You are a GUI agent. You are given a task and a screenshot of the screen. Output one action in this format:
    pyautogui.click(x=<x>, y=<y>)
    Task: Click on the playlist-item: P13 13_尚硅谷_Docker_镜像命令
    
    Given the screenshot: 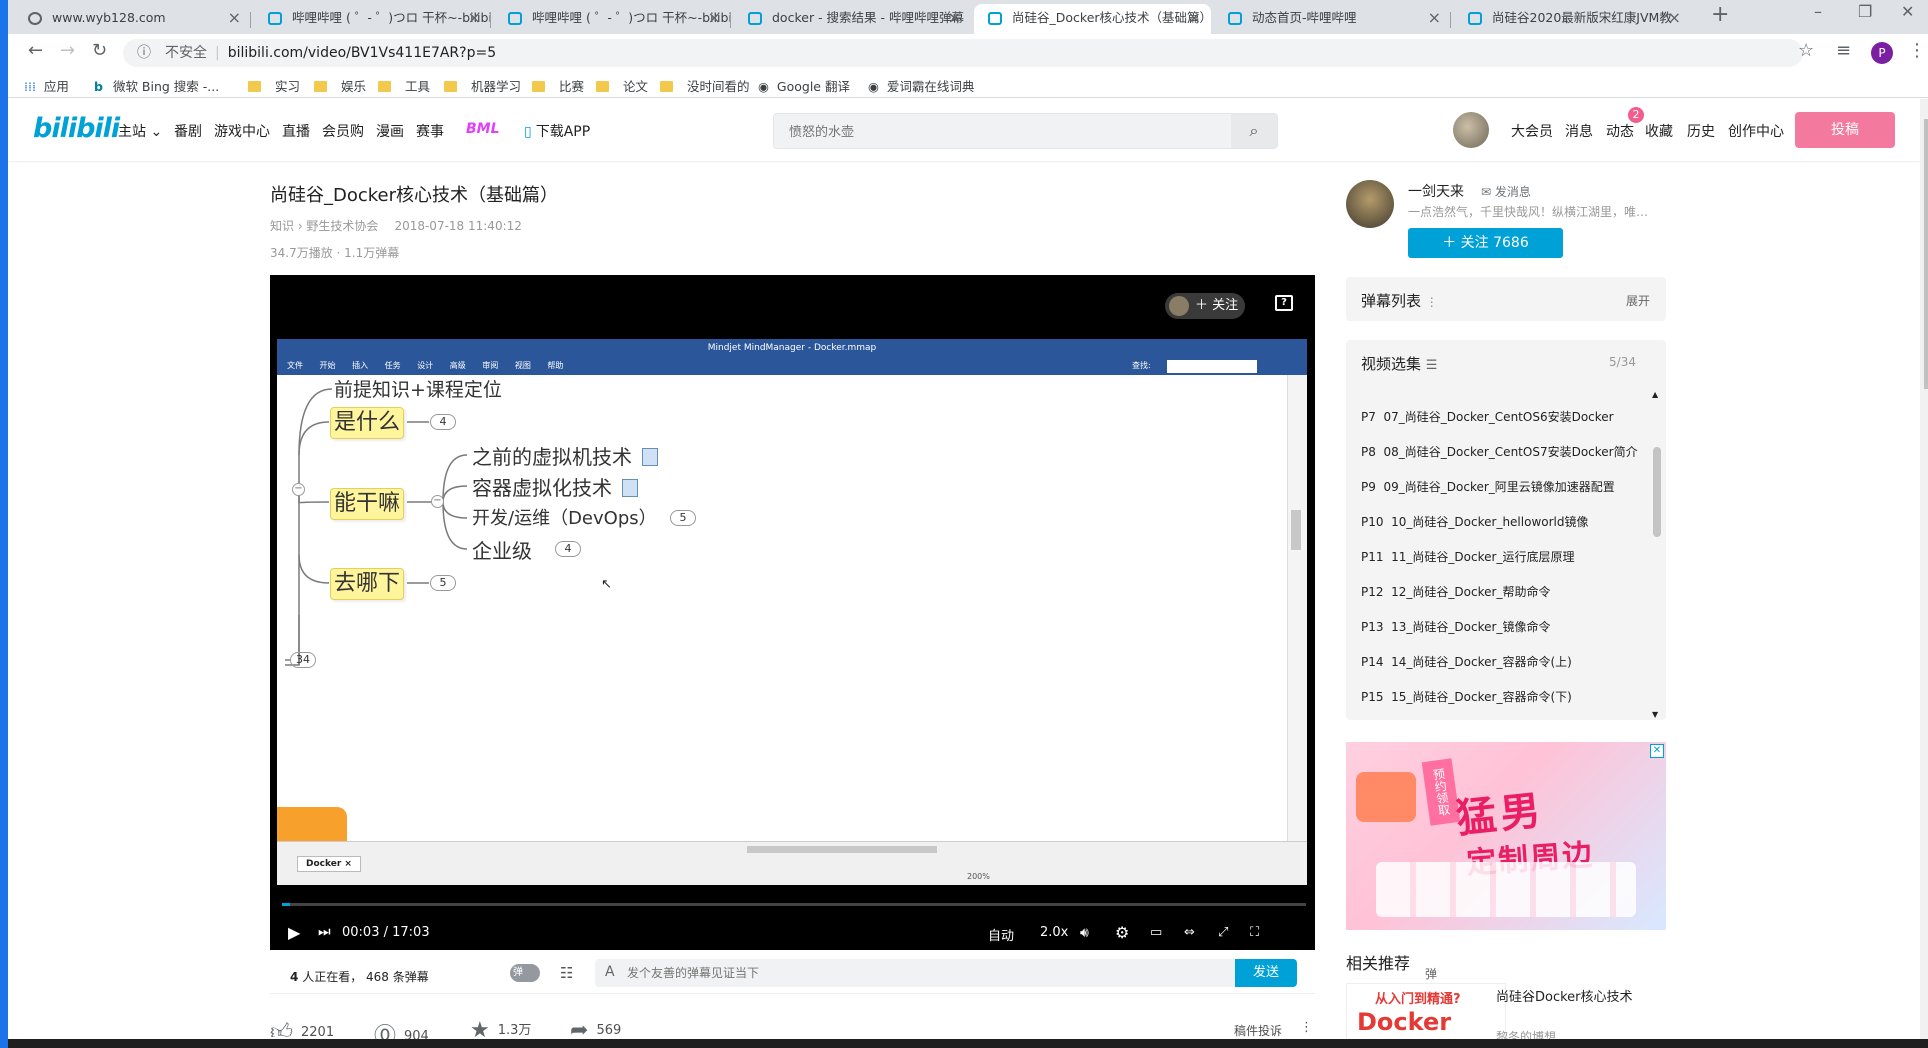 What is the action you would take?
    pyautogui.click(x=1503, y=626)
    